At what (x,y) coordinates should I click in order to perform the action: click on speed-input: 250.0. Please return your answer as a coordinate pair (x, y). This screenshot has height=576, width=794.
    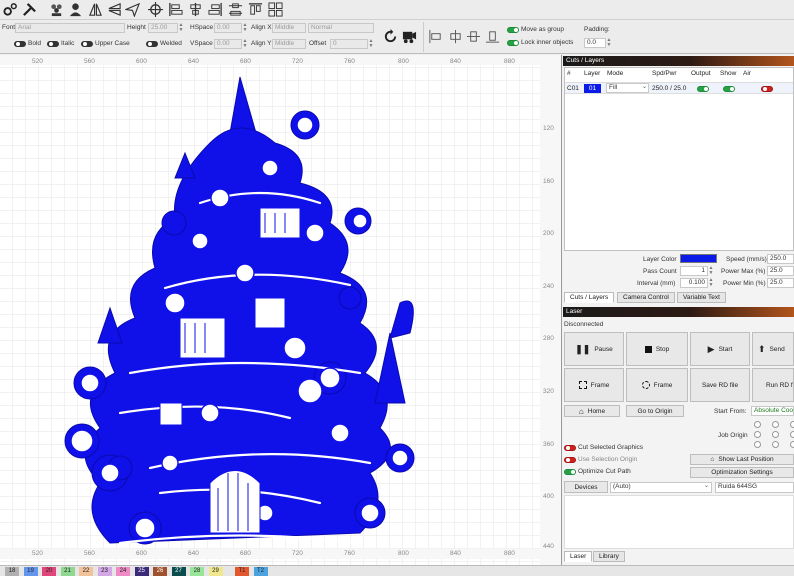
    Looking at the image, I should click on (780, 259).